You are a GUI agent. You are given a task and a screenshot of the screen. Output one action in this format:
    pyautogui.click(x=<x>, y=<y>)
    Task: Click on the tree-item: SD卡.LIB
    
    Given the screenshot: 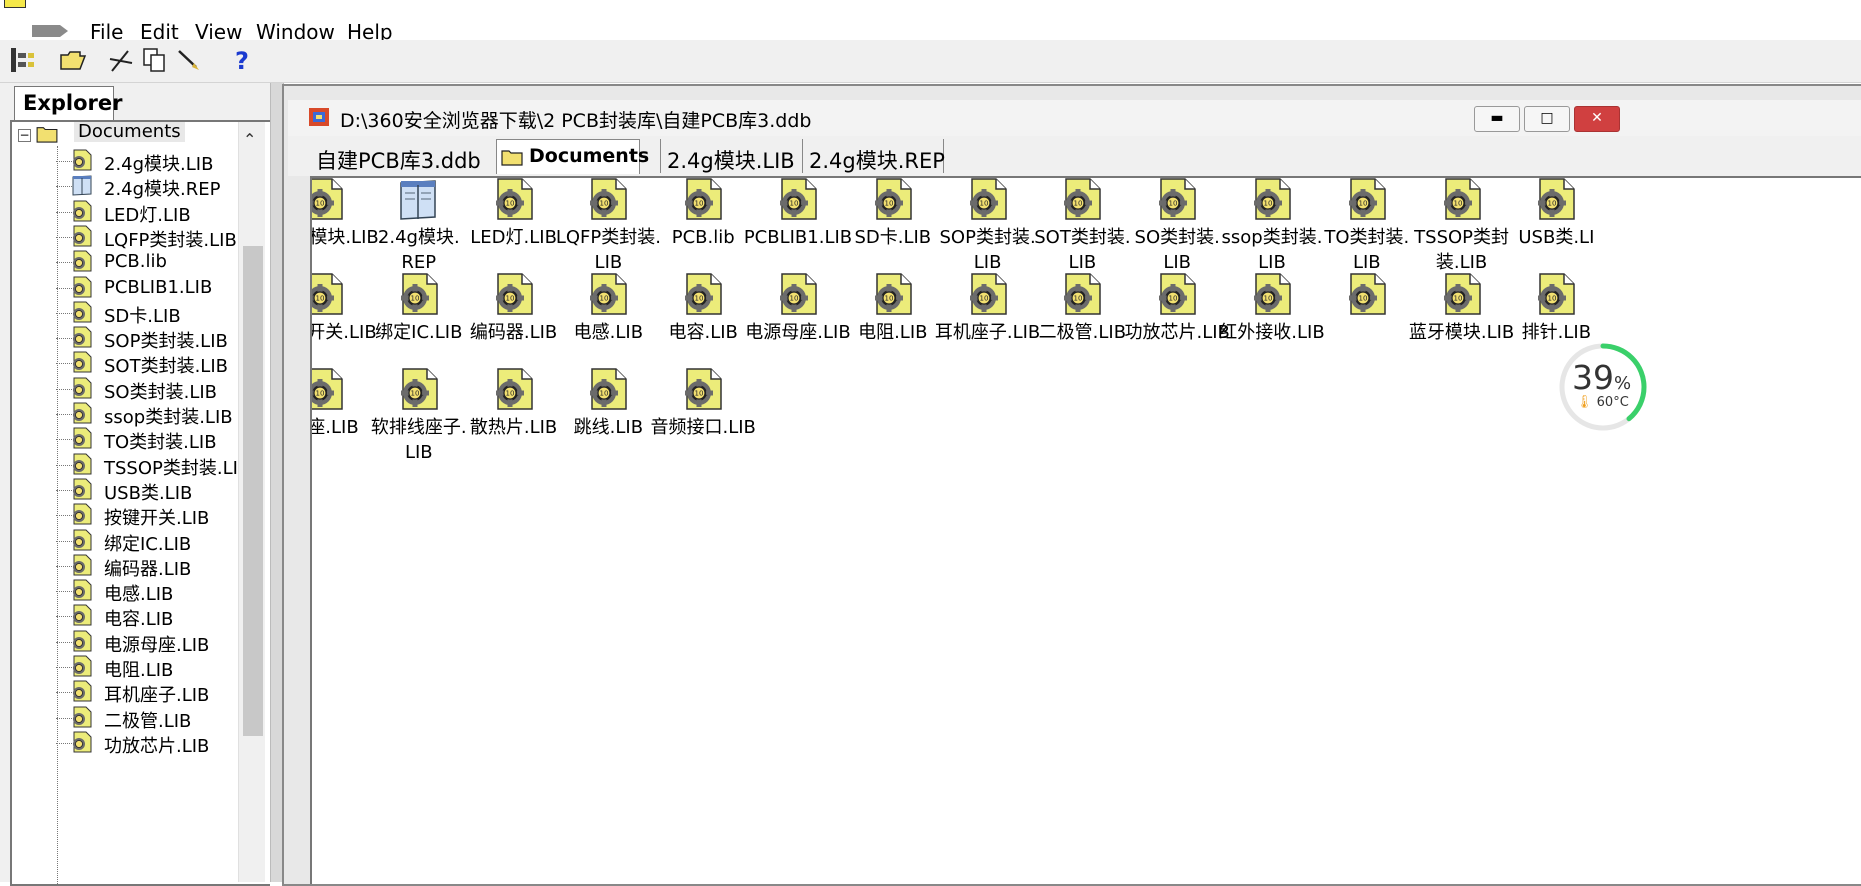 What is the action you would take?
    pyautogui.click(x=126, y=313)
    